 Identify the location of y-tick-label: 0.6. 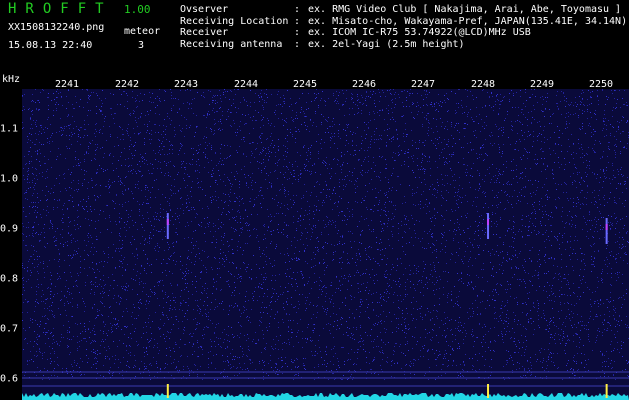
(9, 379).